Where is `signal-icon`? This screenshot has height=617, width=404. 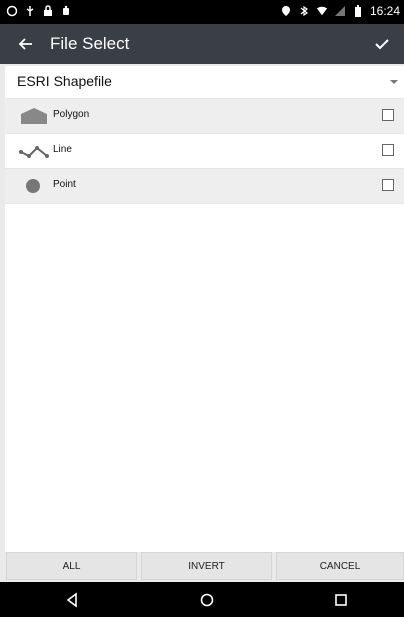
signal-icon is located at coordinates (340, 11).